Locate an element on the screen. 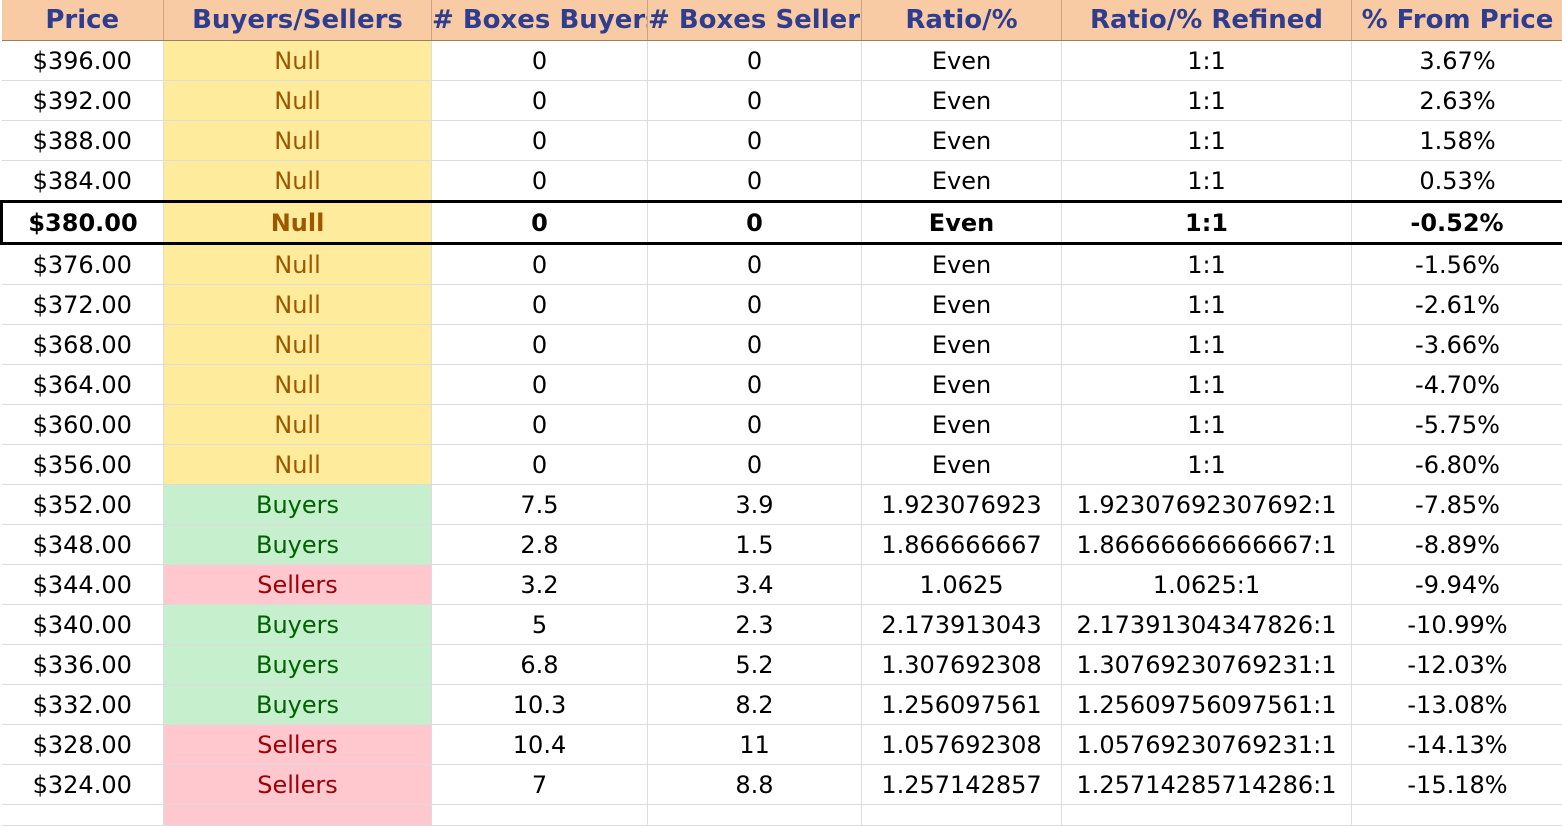 This screenshot has width=1562, height=826. price-cell: $348.00 is located at coordinates (83, 545).